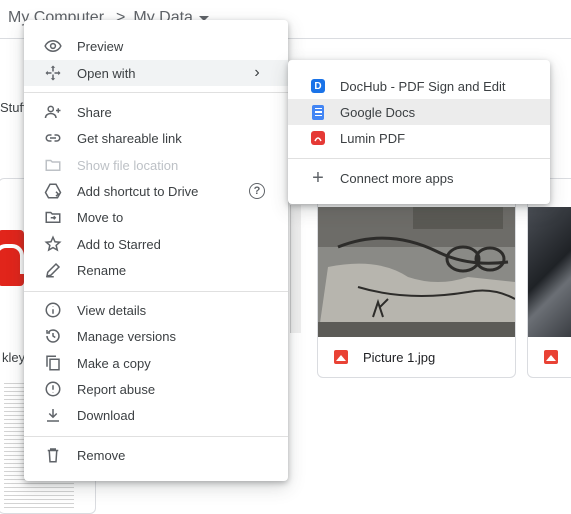 The height and width of the screenshot is (514, 571). What do you see at coordinates (419, 138) in the screenshot?
I see `submenu-item-lumin-pdf: Lumin PDF` at bounding box center [419, 138].